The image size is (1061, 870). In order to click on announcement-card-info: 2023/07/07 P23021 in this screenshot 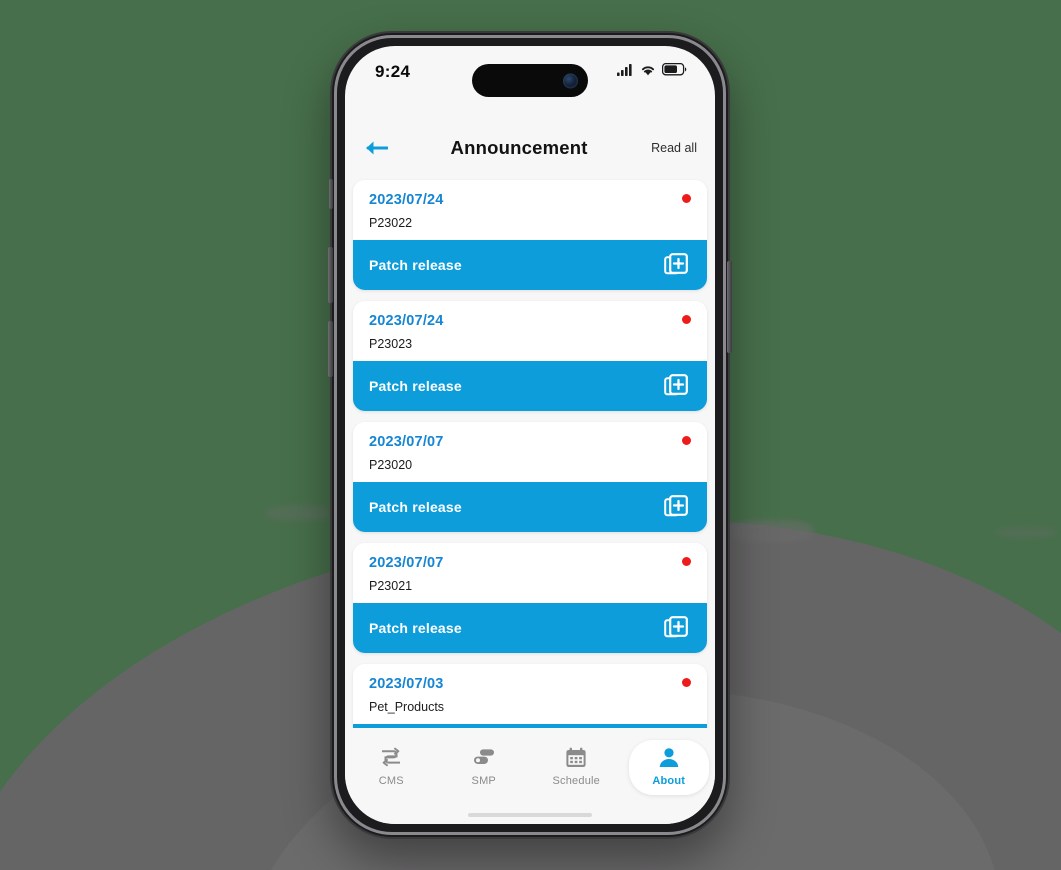, I will do `click(530, 573)`.